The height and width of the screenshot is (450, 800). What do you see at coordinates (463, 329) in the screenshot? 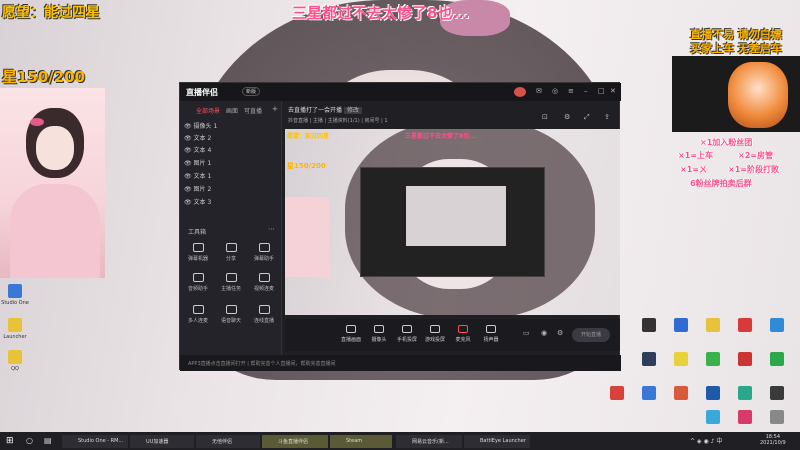
I see `mic-icon` at bounding box center [463, 329].